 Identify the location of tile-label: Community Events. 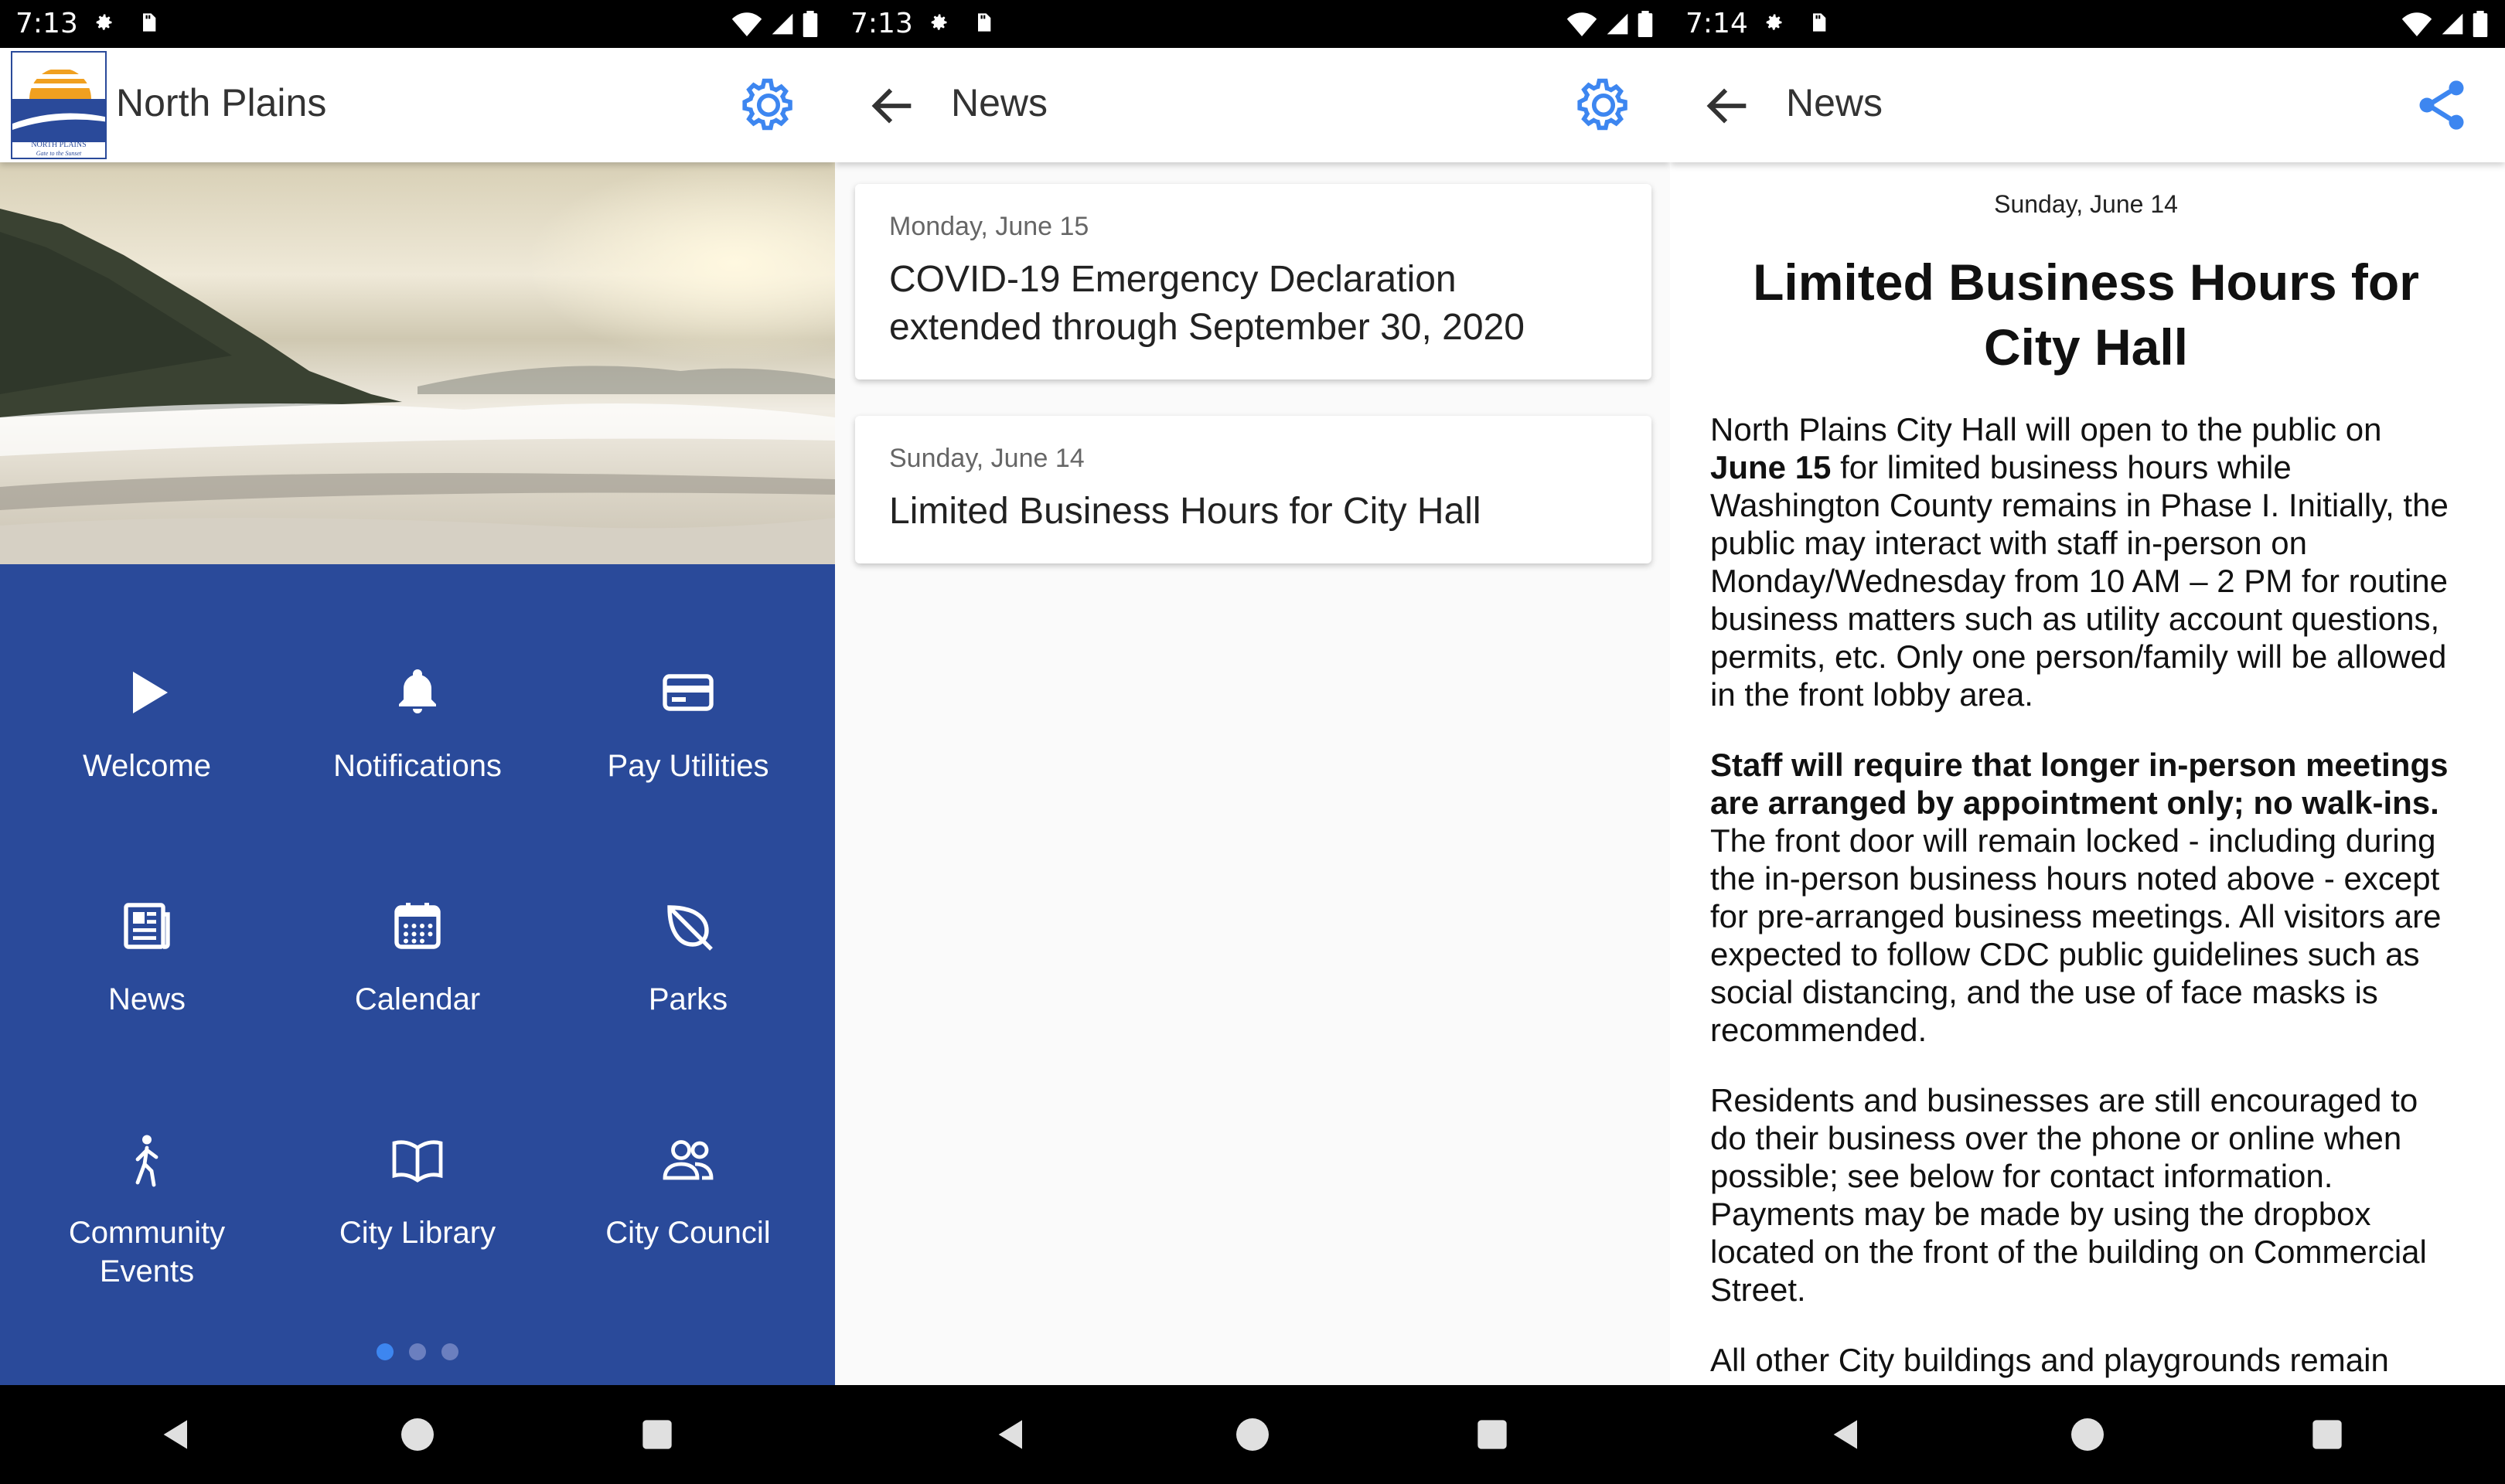
(147, 1252).